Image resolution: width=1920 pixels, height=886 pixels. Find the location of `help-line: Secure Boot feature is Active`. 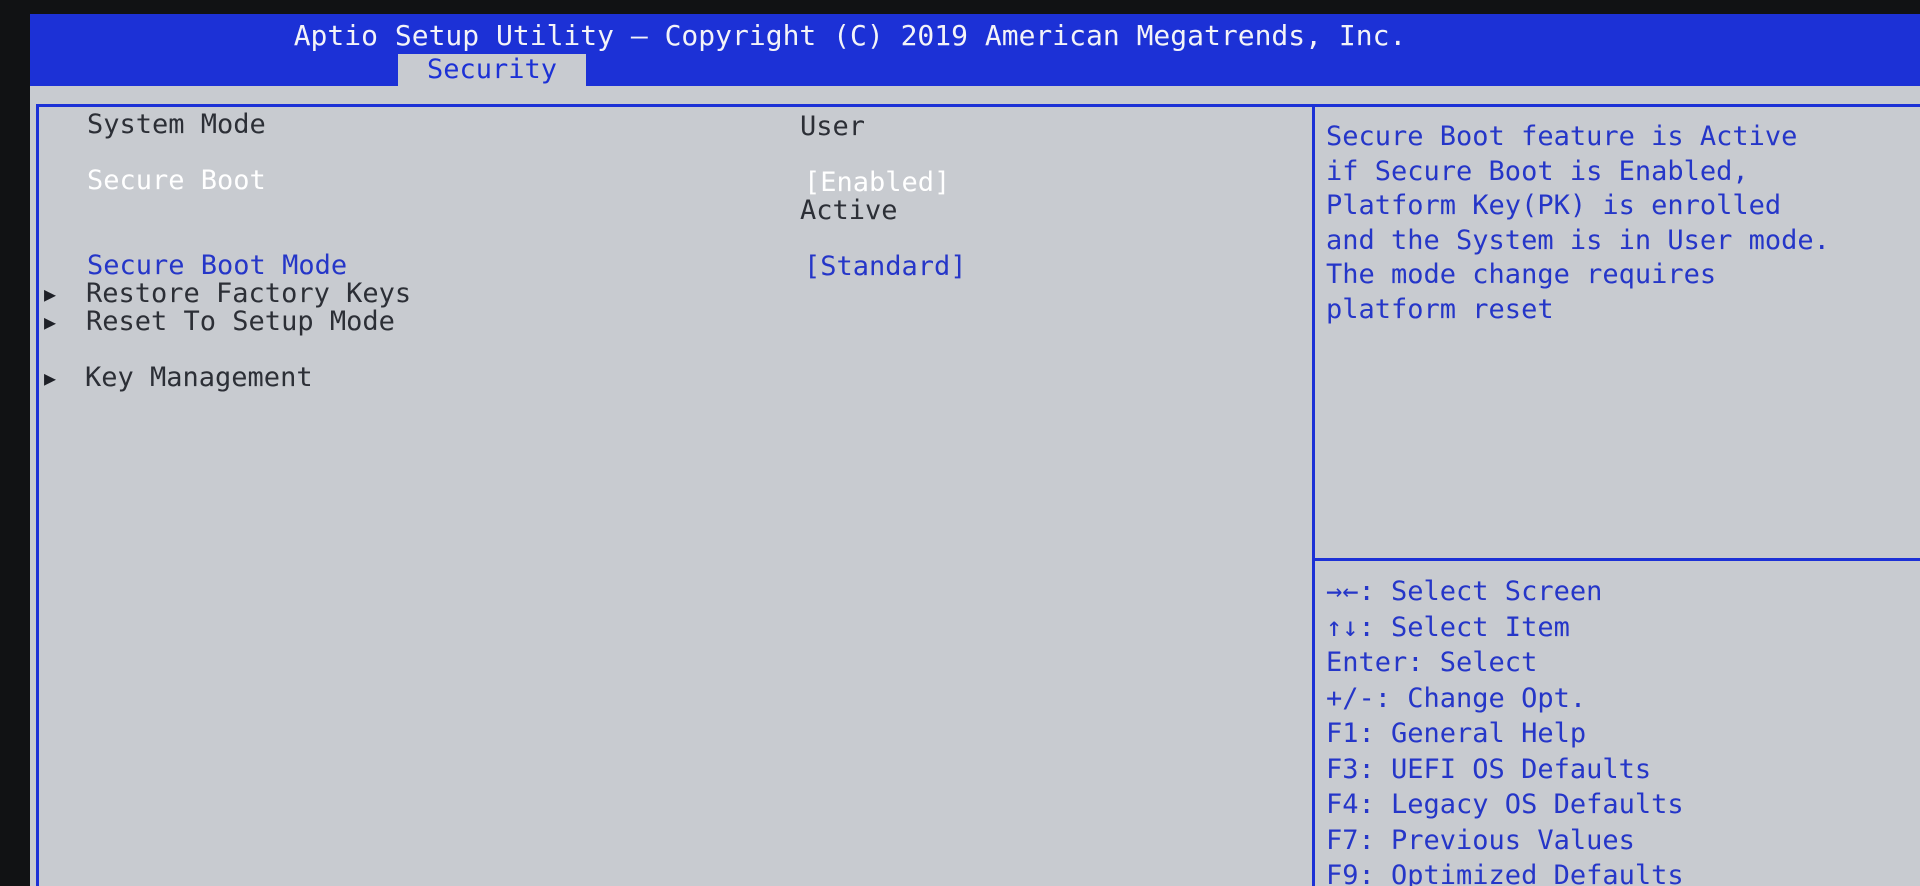

help-line: Secure Boot feature is Active is located at coordinates (1562, 136).